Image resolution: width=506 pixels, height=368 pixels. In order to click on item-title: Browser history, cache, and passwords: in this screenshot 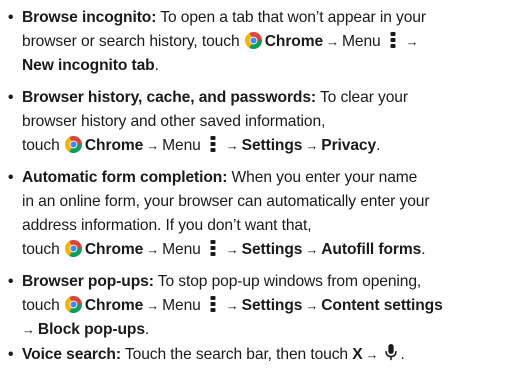, I will do `click(169, 97)`.